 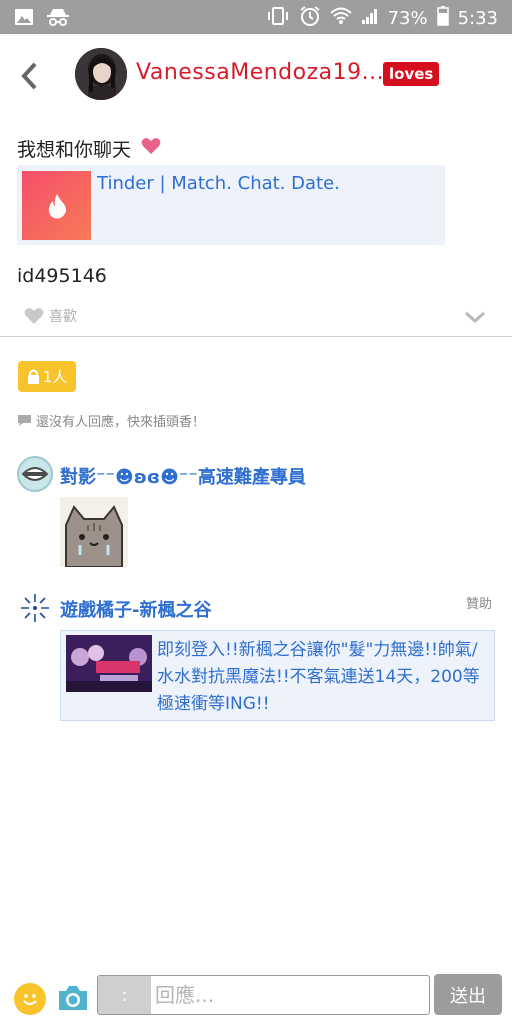 I want to click on lock-badge-label: 1人, so click(x=55, y=377).